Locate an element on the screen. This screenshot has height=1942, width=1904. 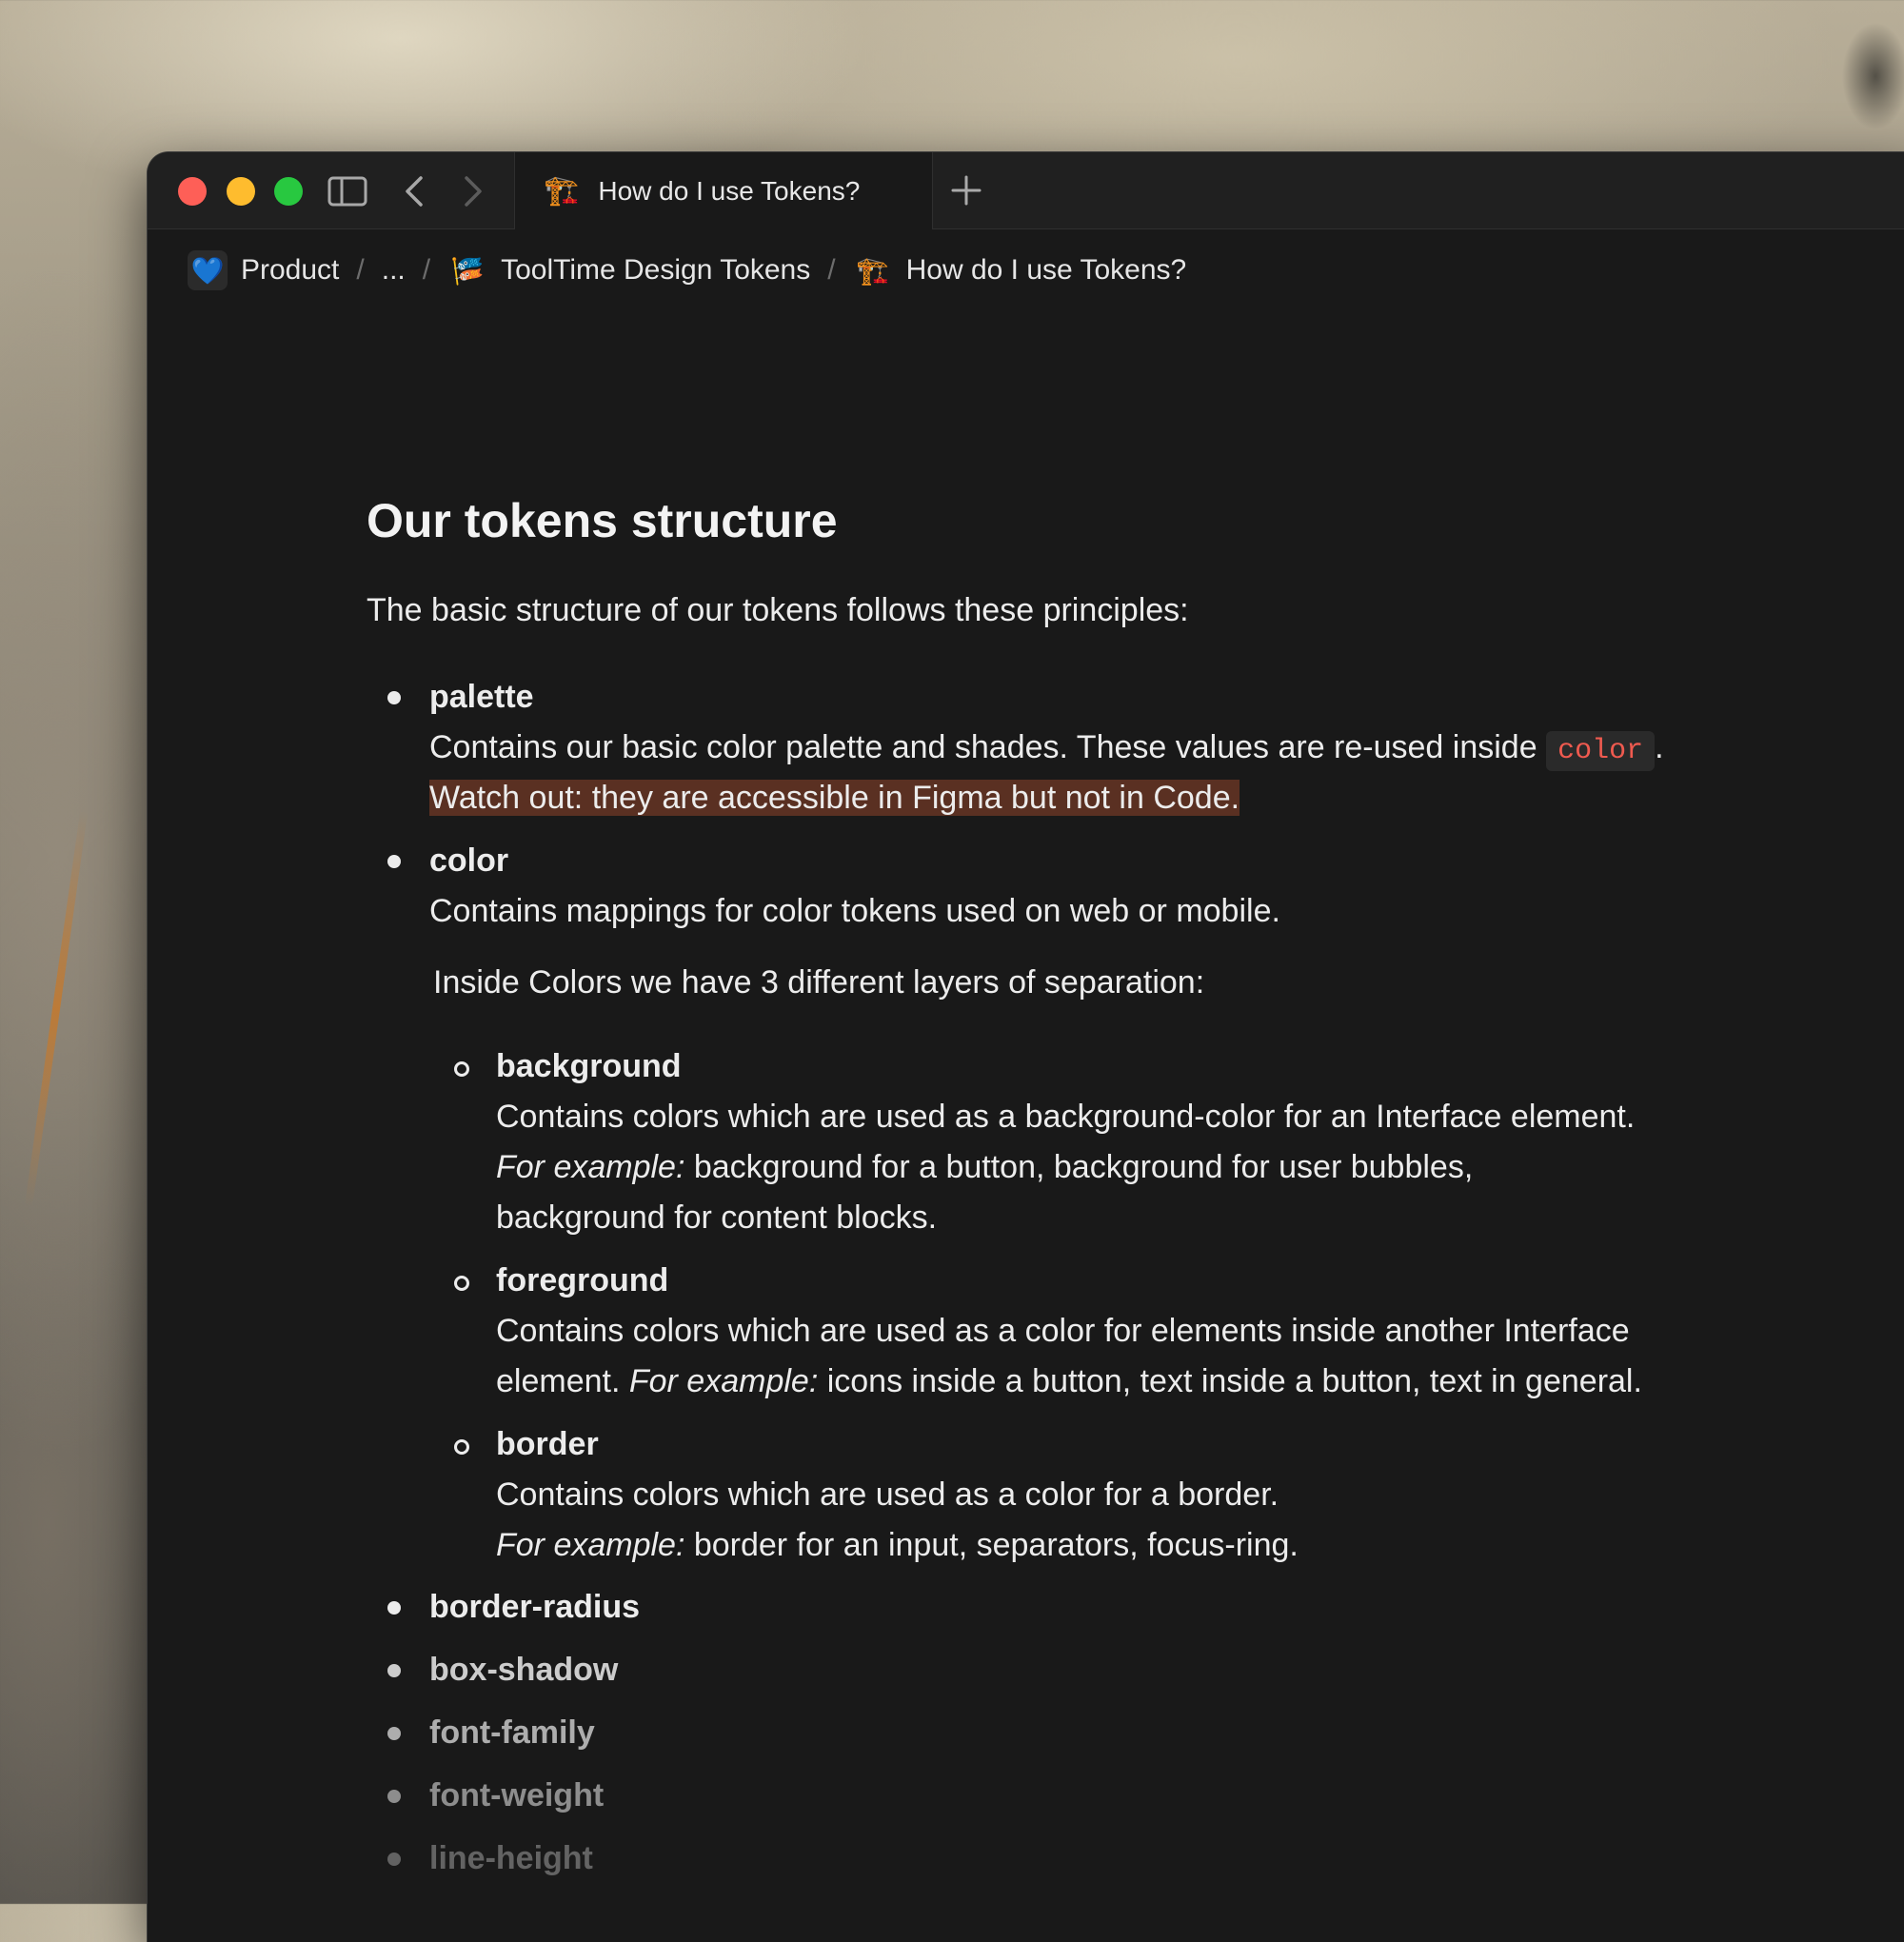
carp-streamer-icon: 🎏 is located at coordinates (467, 270).